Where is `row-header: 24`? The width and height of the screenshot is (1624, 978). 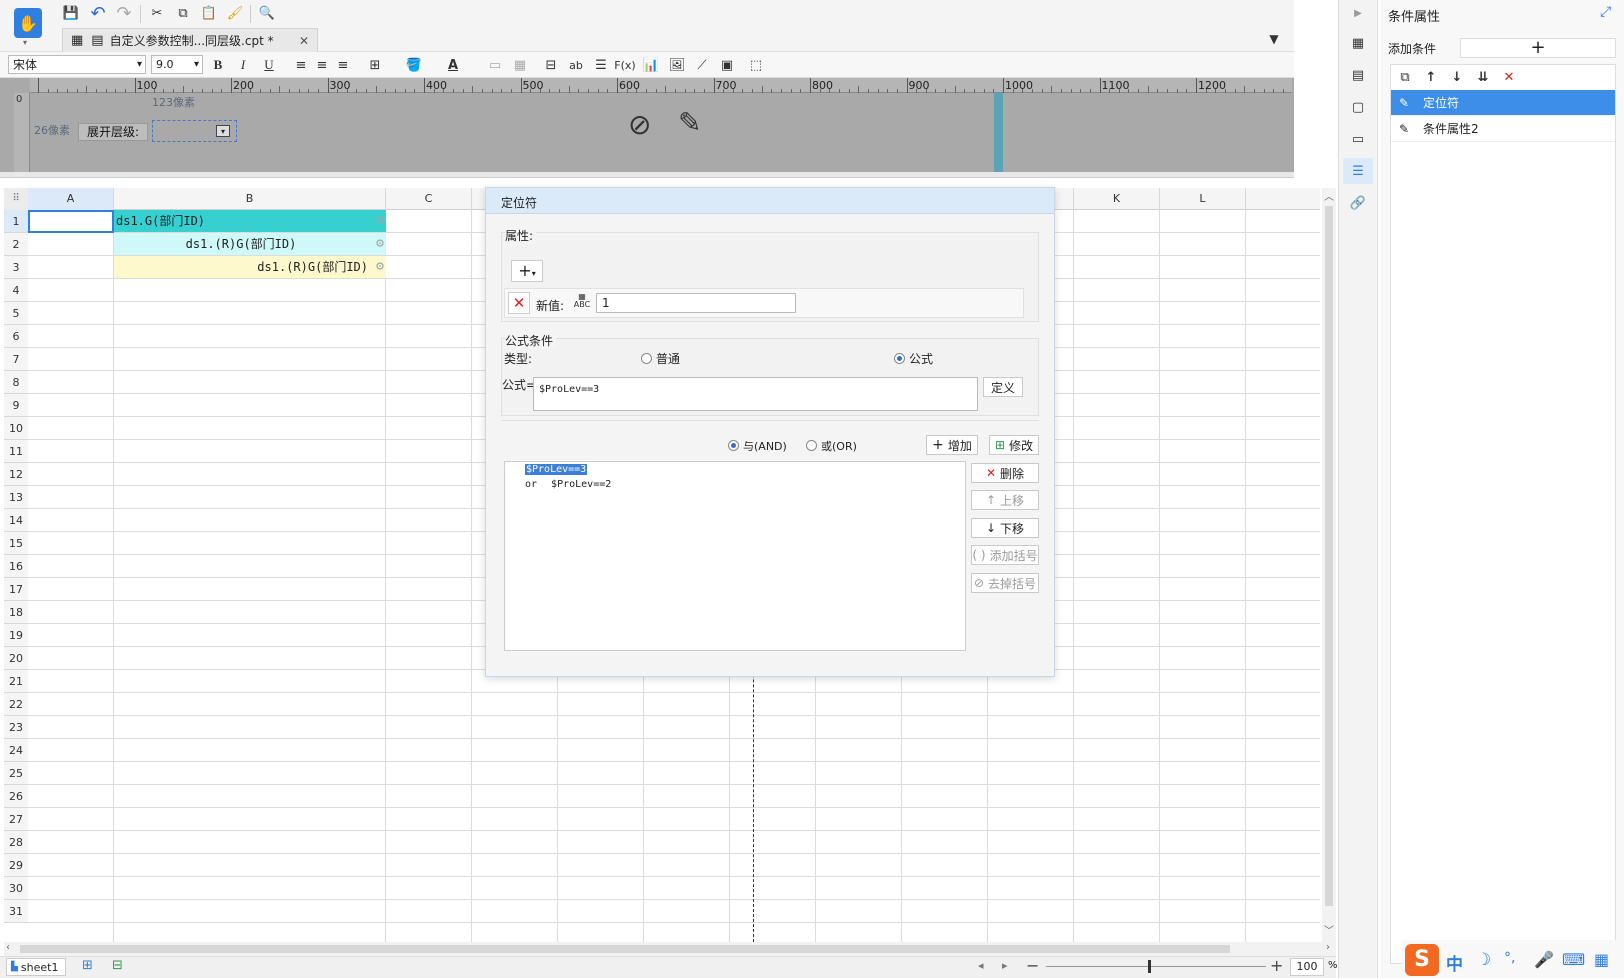 row-header: 24 is located at coordinates (16, 750).